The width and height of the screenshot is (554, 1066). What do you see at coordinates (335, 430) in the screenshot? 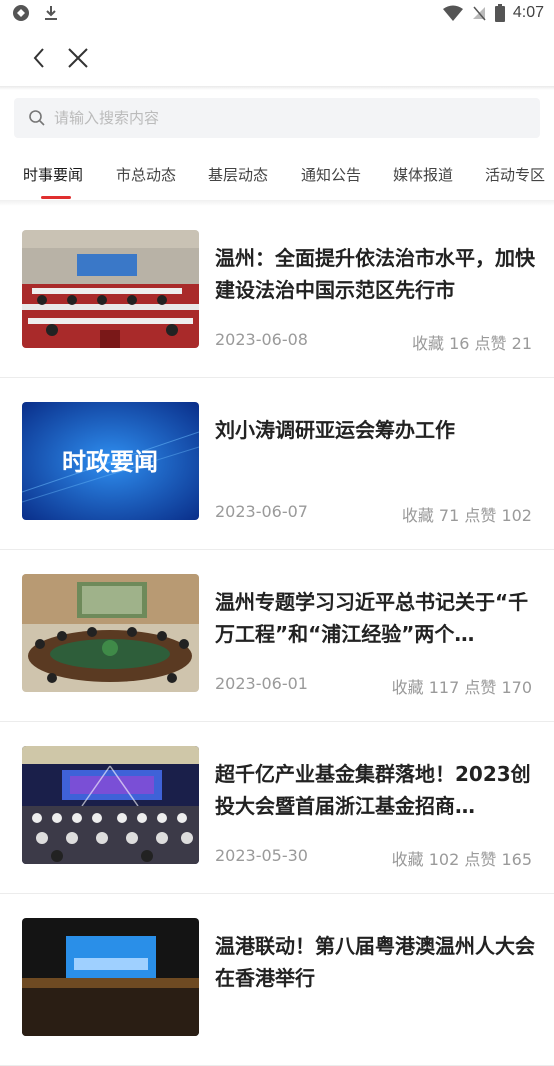
I see `article-title: 刘小涛调研亚运会筹办工作` at bounding box center [335, 430].